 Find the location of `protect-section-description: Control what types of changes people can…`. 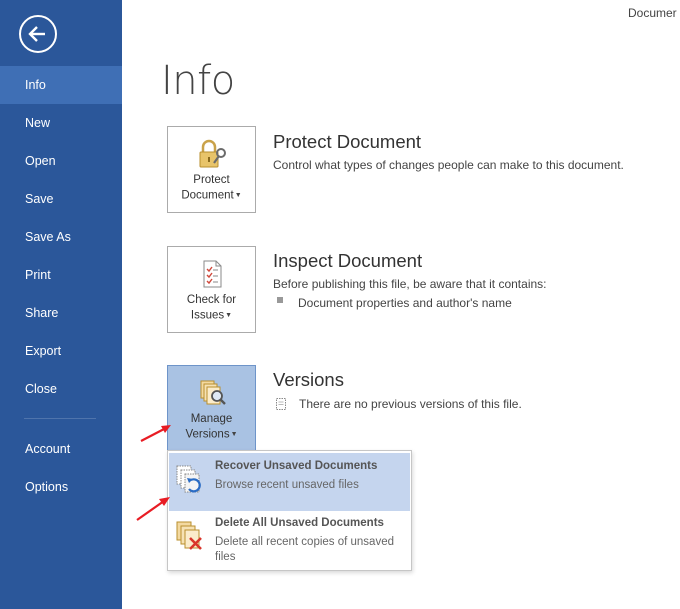

protect-section-description: Control what types of changes people can… is located at coordinates (448, 165).